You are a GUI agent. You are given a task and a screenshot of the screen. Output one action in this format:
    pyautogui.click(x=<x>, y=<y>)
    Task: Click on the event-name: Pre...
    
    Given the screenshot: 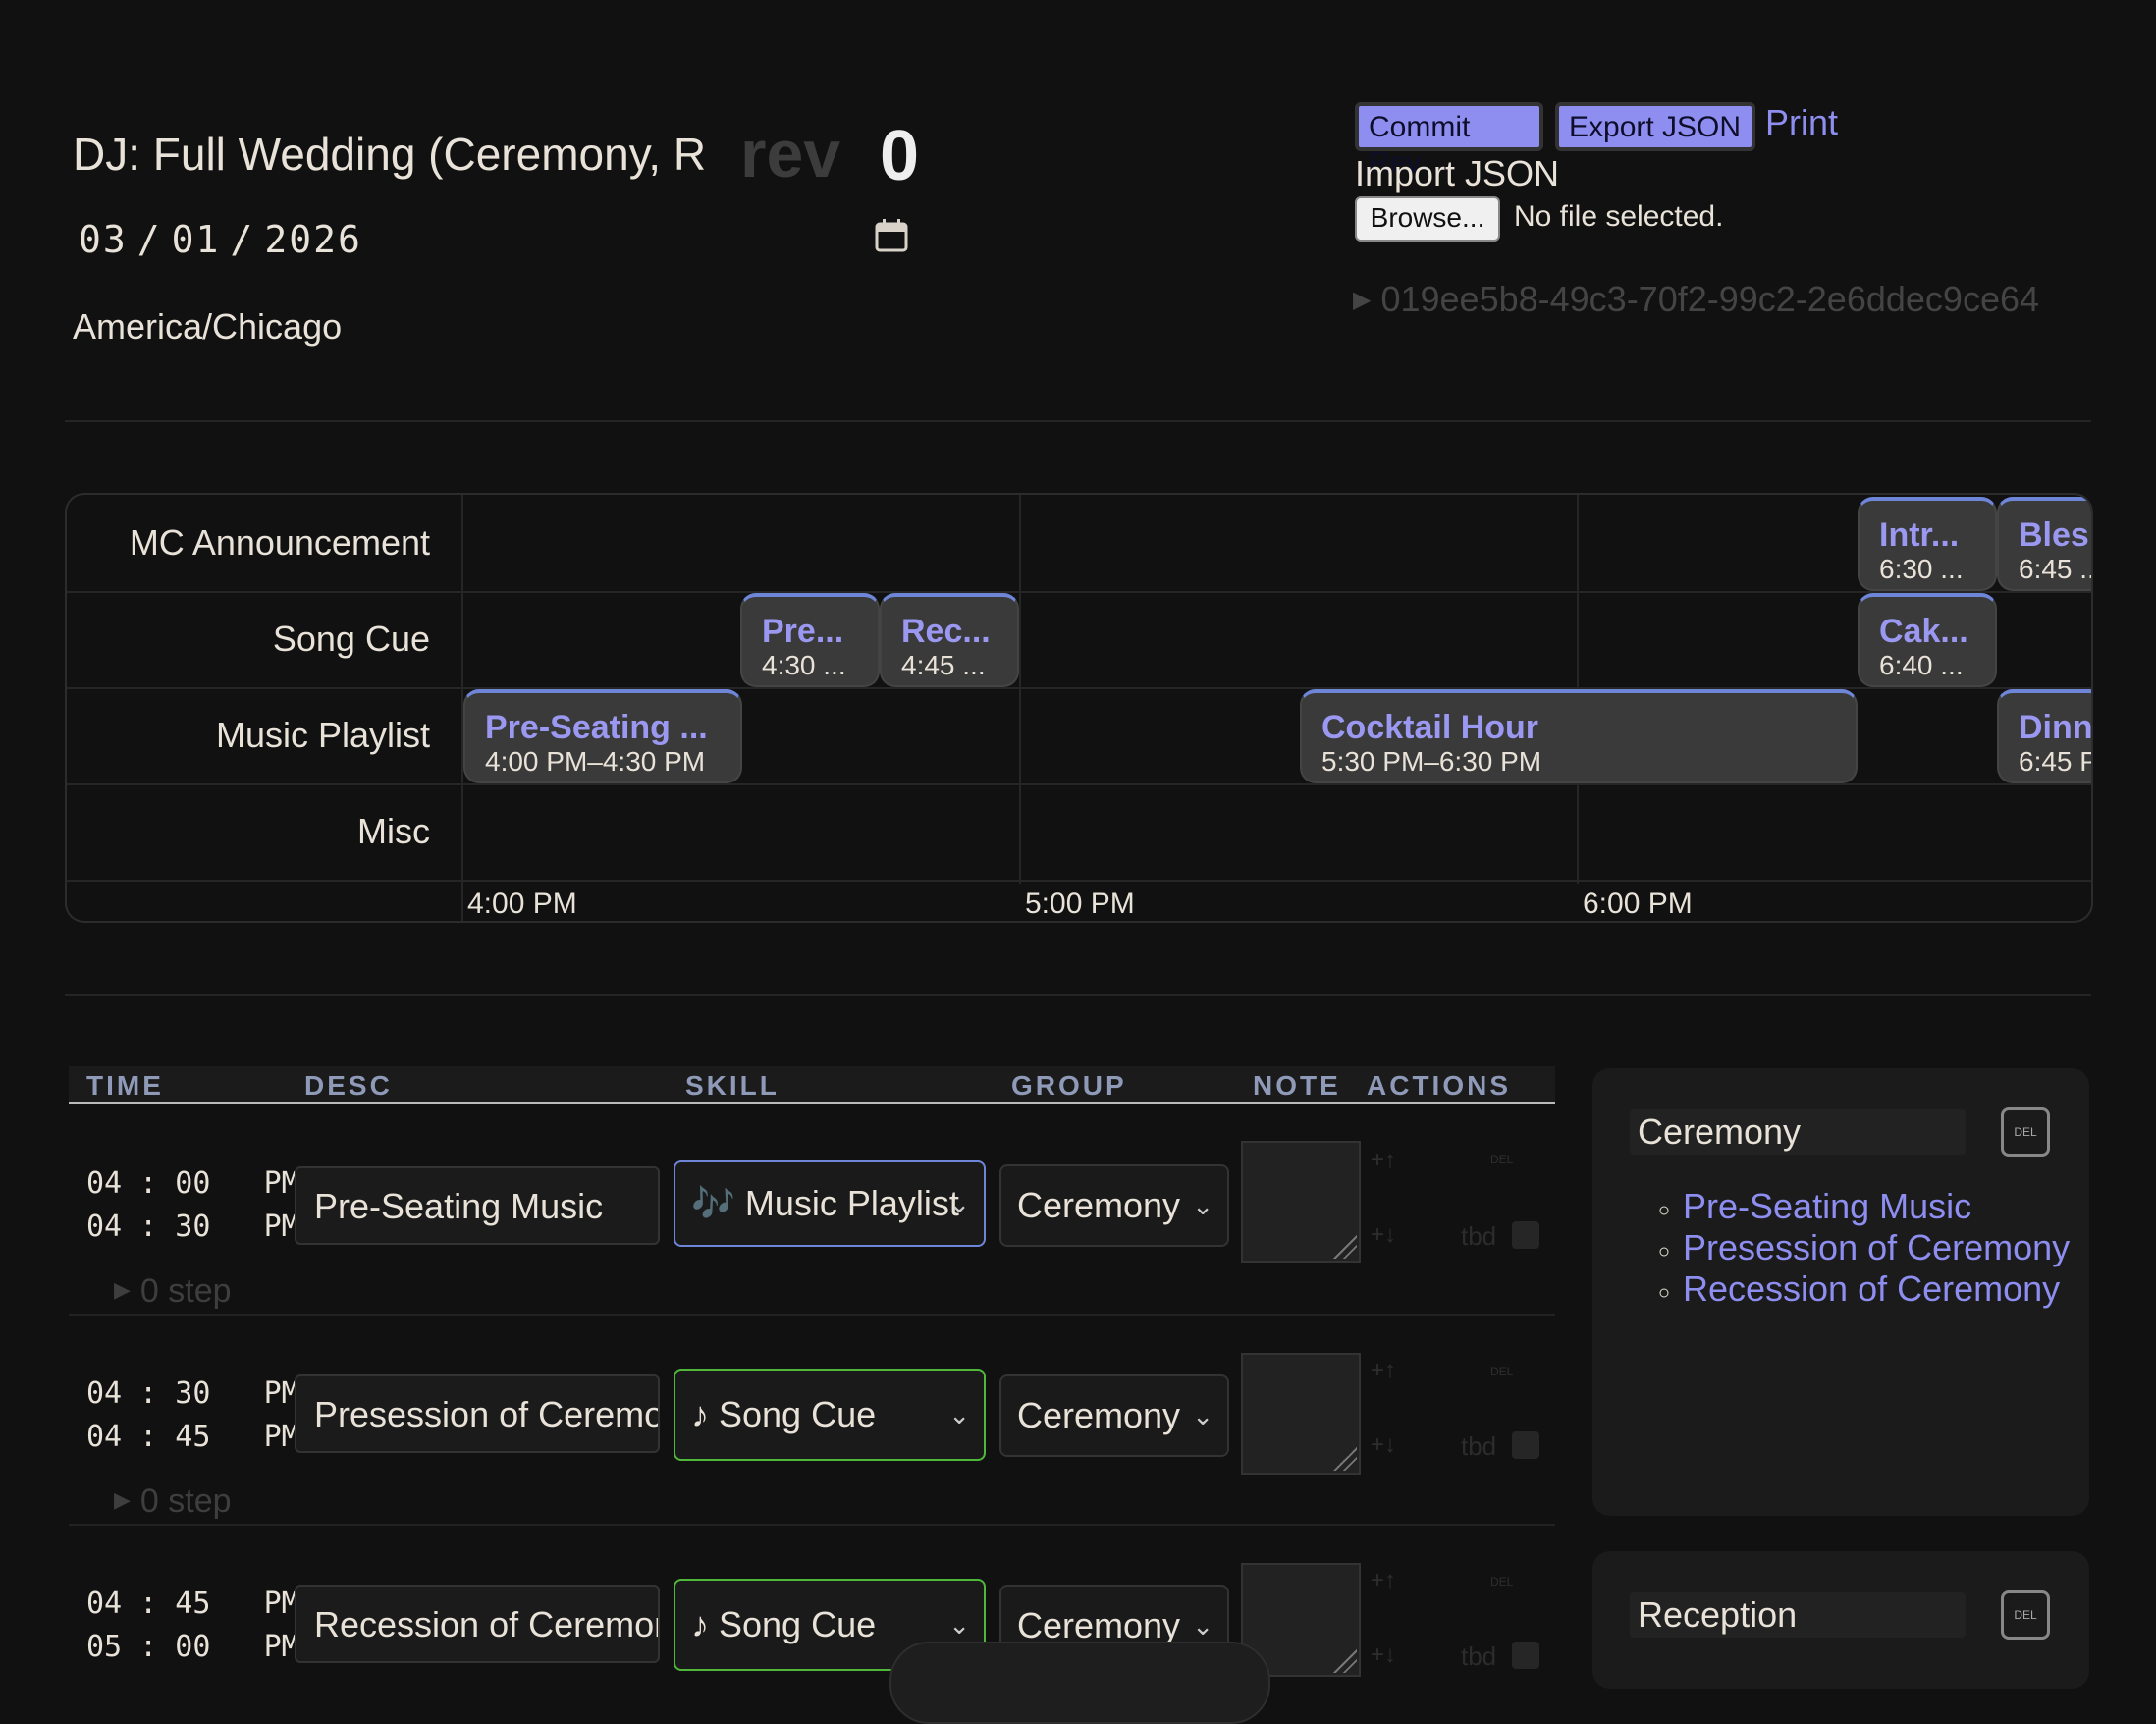 What is the action you would take?
    pyautogui.click(x=803, y=631)
    